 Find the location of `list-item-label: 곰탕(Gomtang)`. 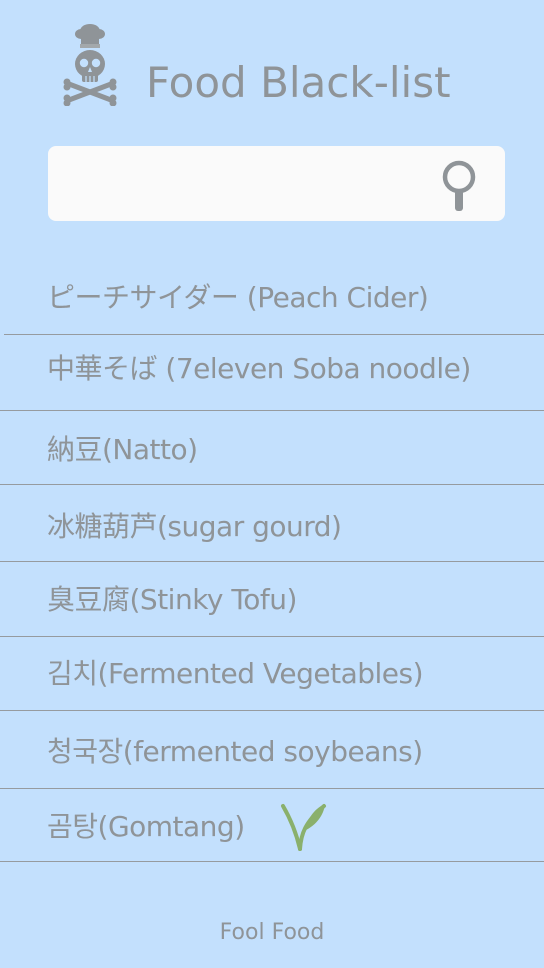

list-item-label: 곰탕(Gomtang) is located at coordinates (146, 826).